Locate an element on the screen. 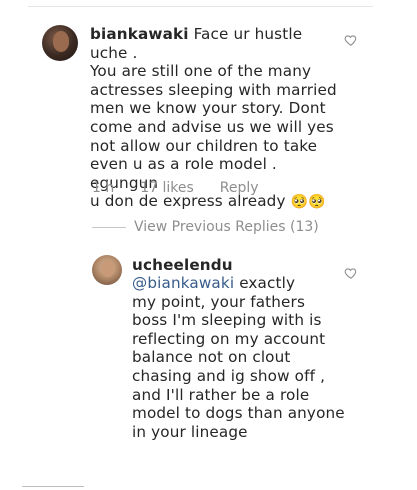 This screenshot has height=490, width=417. reply-avatar is located at coordinates (107, 270).